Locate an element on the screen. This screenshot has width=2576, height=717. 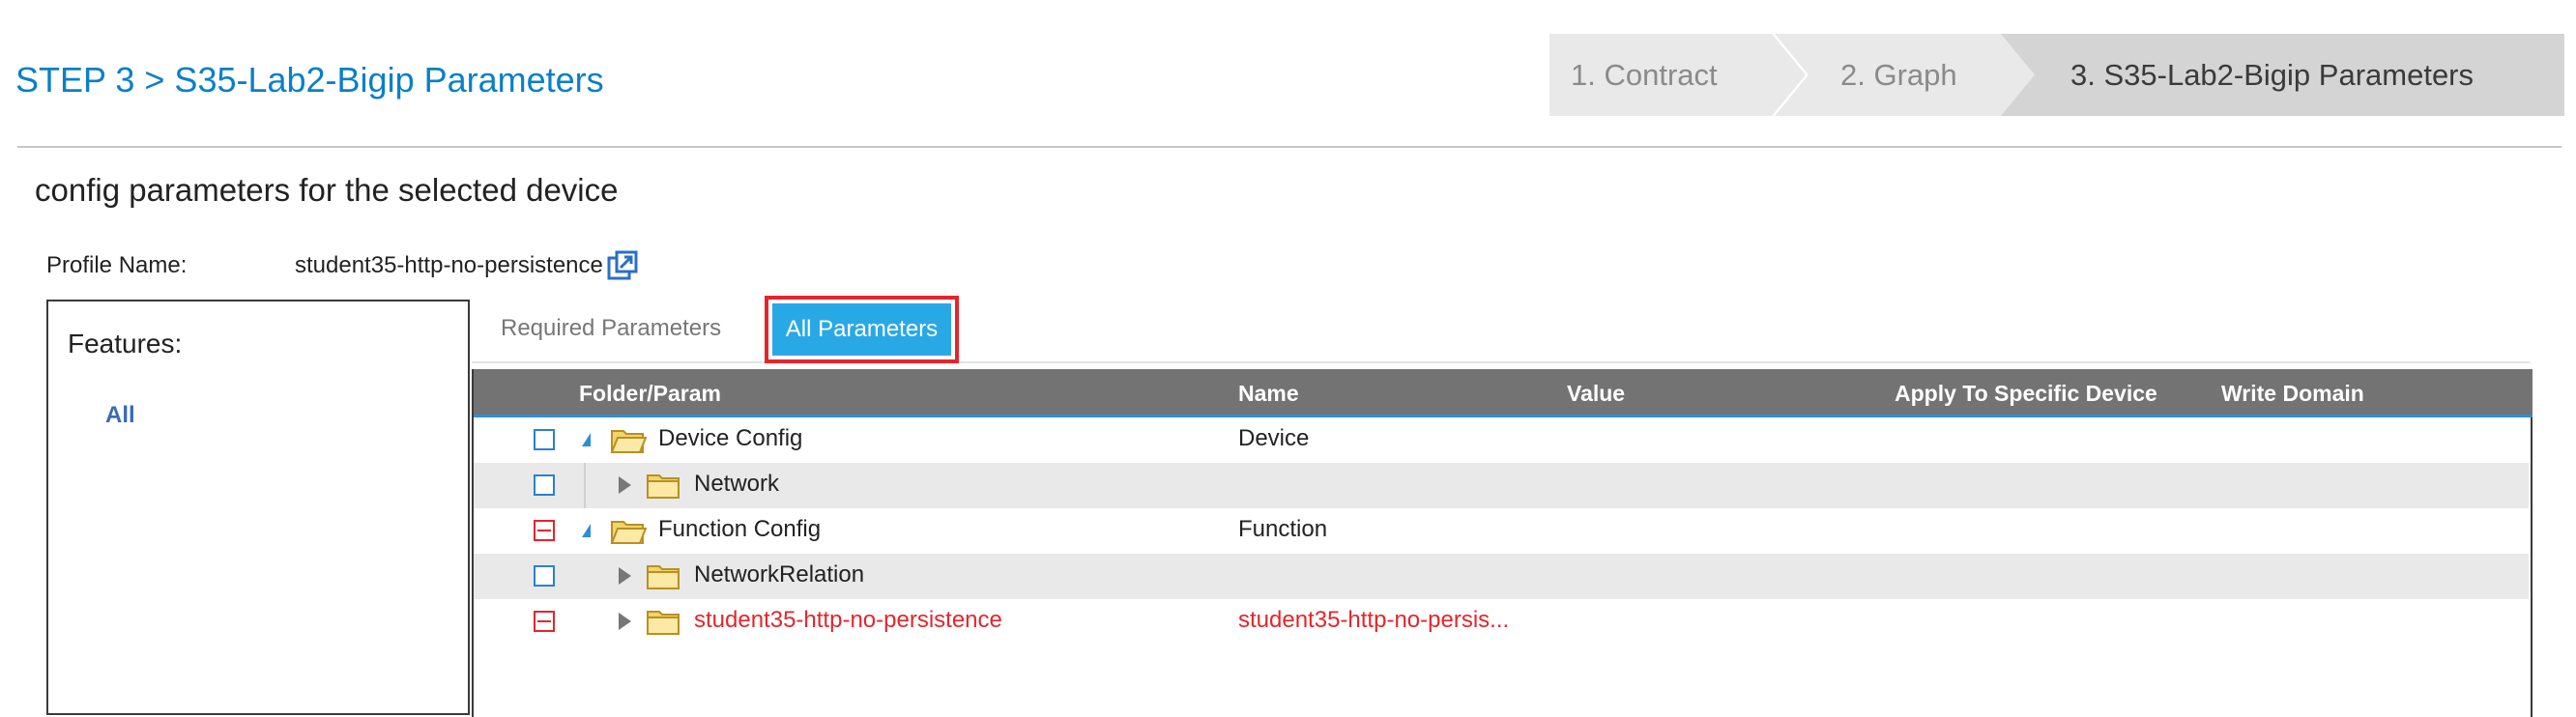
column-header-name: Name is located at coordinates (1268, 394).